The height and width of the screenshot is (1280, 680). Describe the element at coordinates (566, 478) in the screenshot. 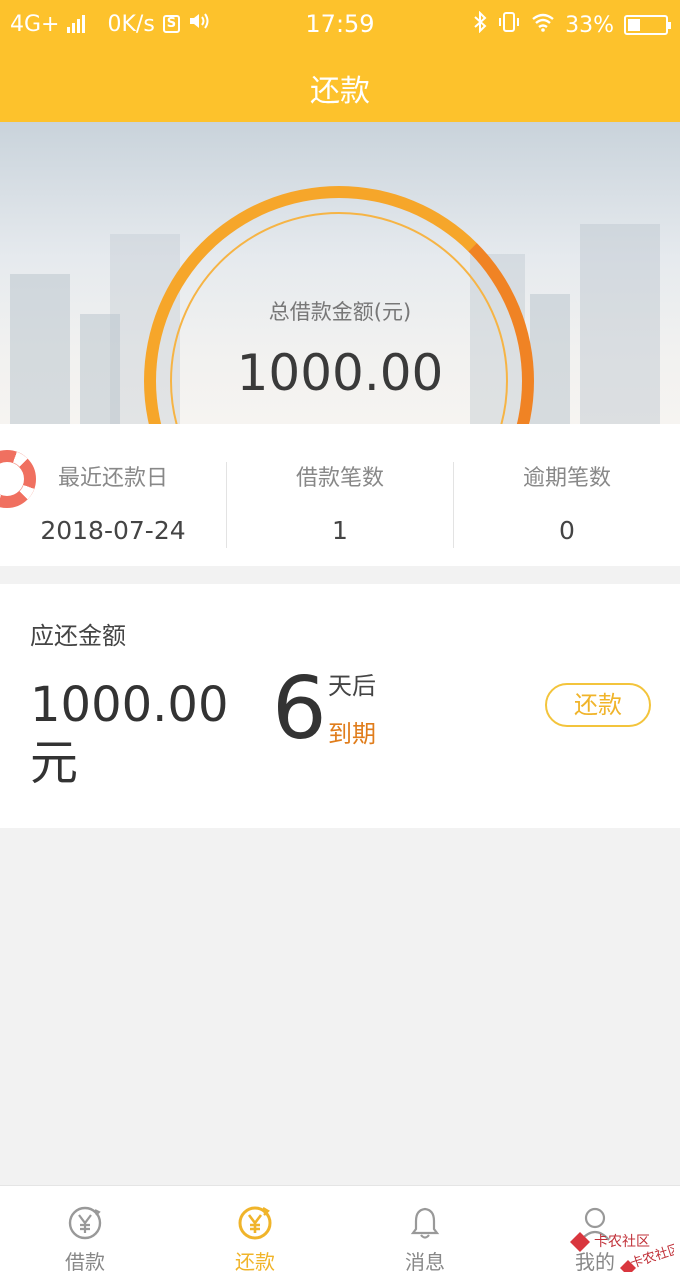

I see `stat-label: 逾期笔数` at that location.